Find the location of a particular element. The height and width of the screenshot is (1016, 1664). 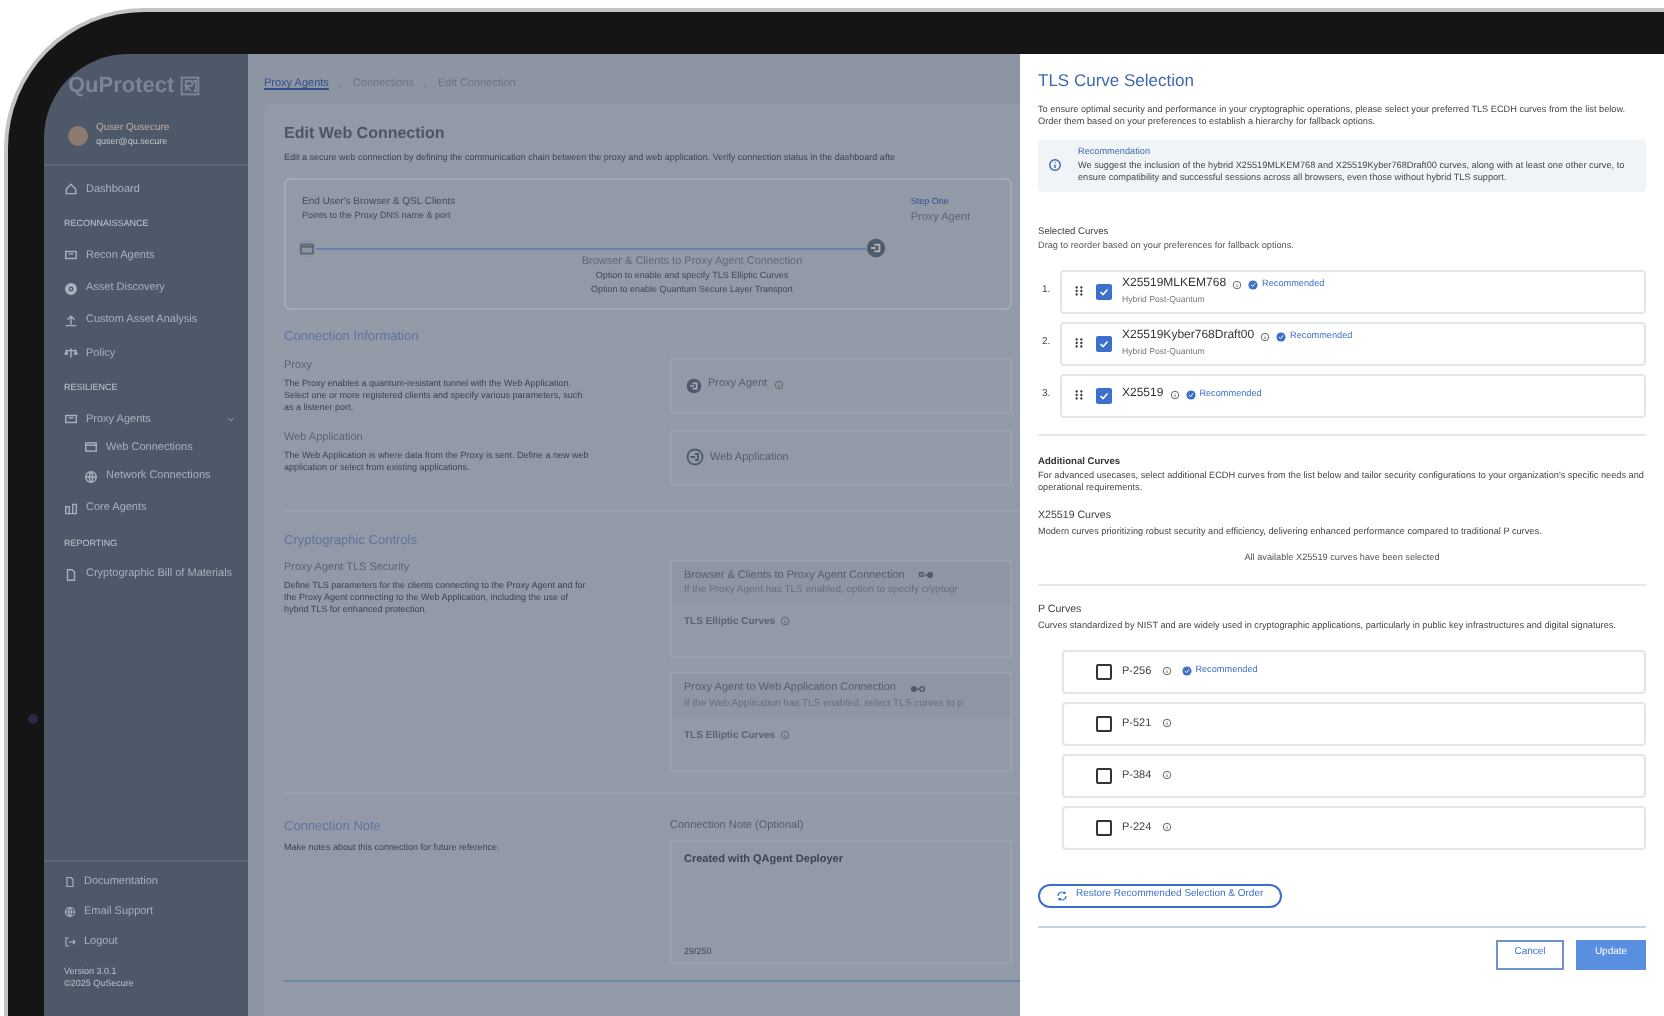

server-icon is located at coordinates (71, 508).